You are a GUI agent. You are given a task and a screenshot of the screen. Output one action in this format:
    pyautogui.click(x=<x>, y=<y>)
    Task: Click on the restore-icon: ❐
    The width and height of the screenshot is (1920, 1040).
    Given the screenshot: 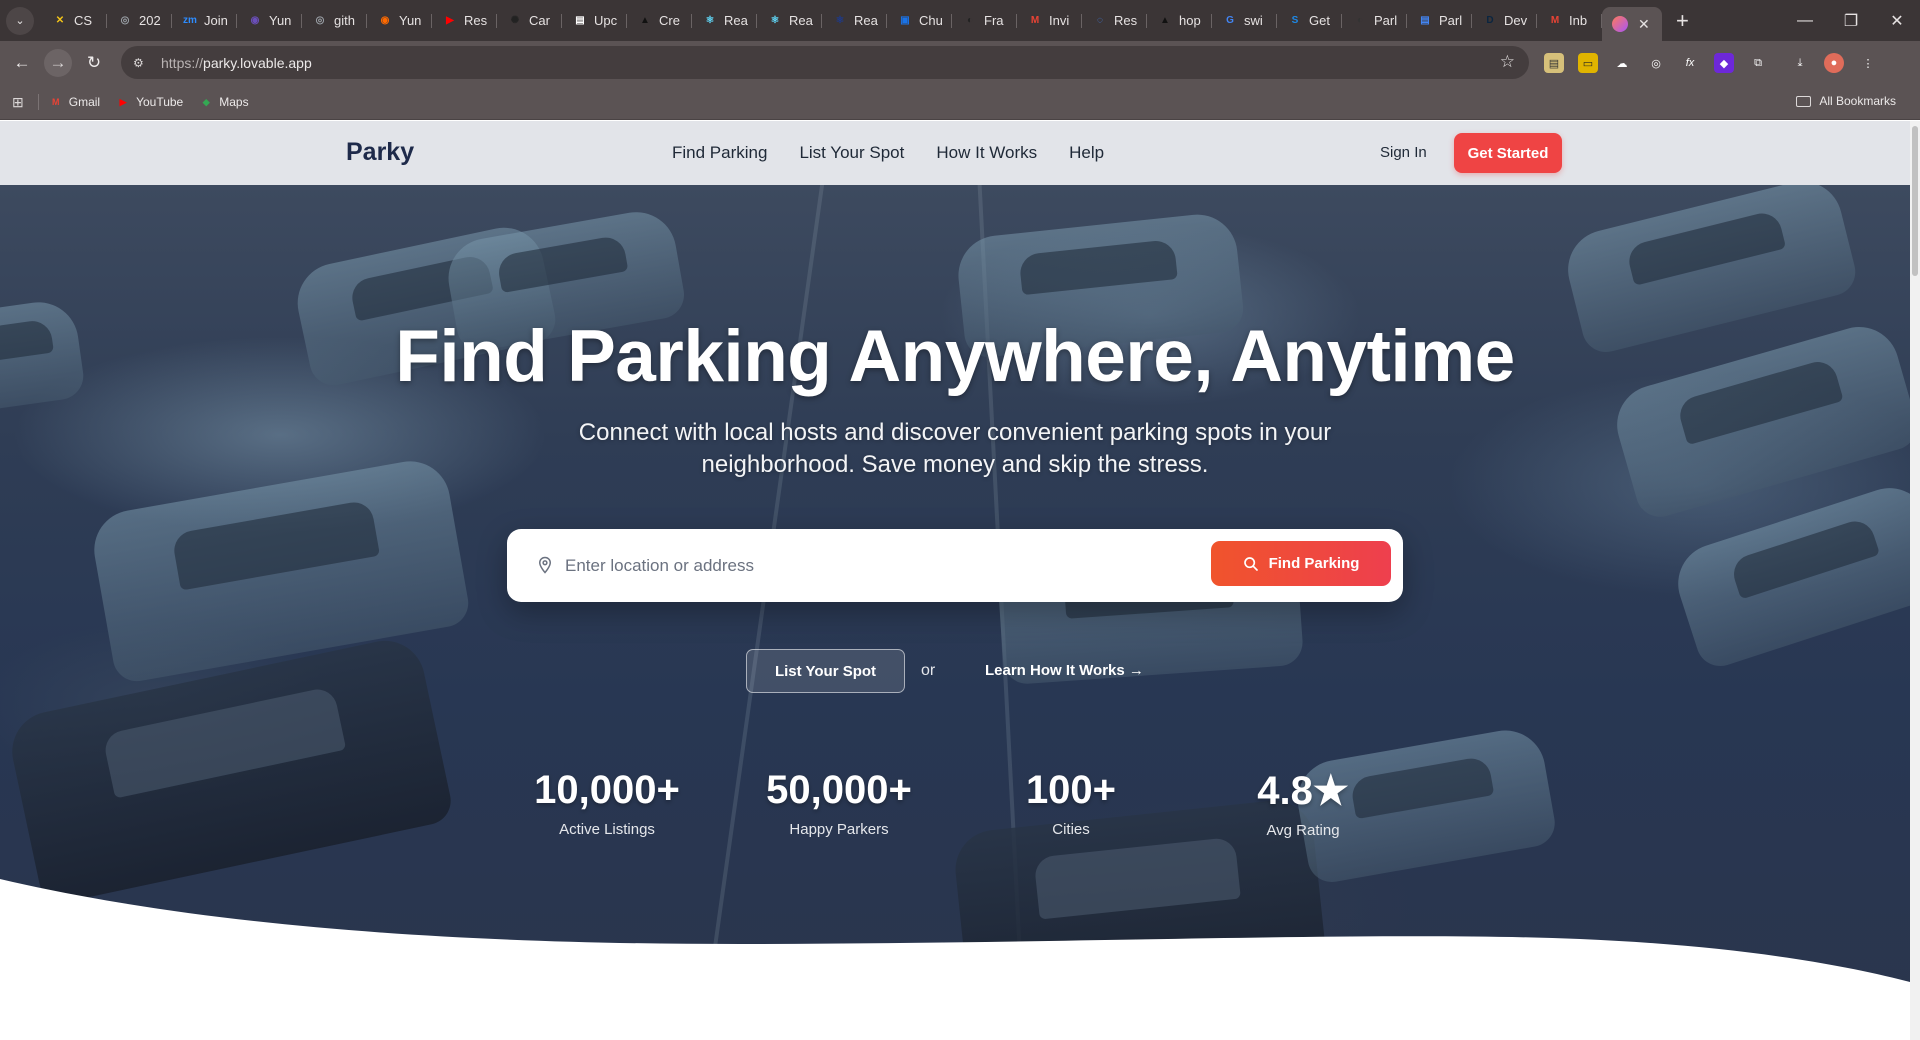 What is the action you would take?
    pyautogui.click(x=1851, y=21)
    